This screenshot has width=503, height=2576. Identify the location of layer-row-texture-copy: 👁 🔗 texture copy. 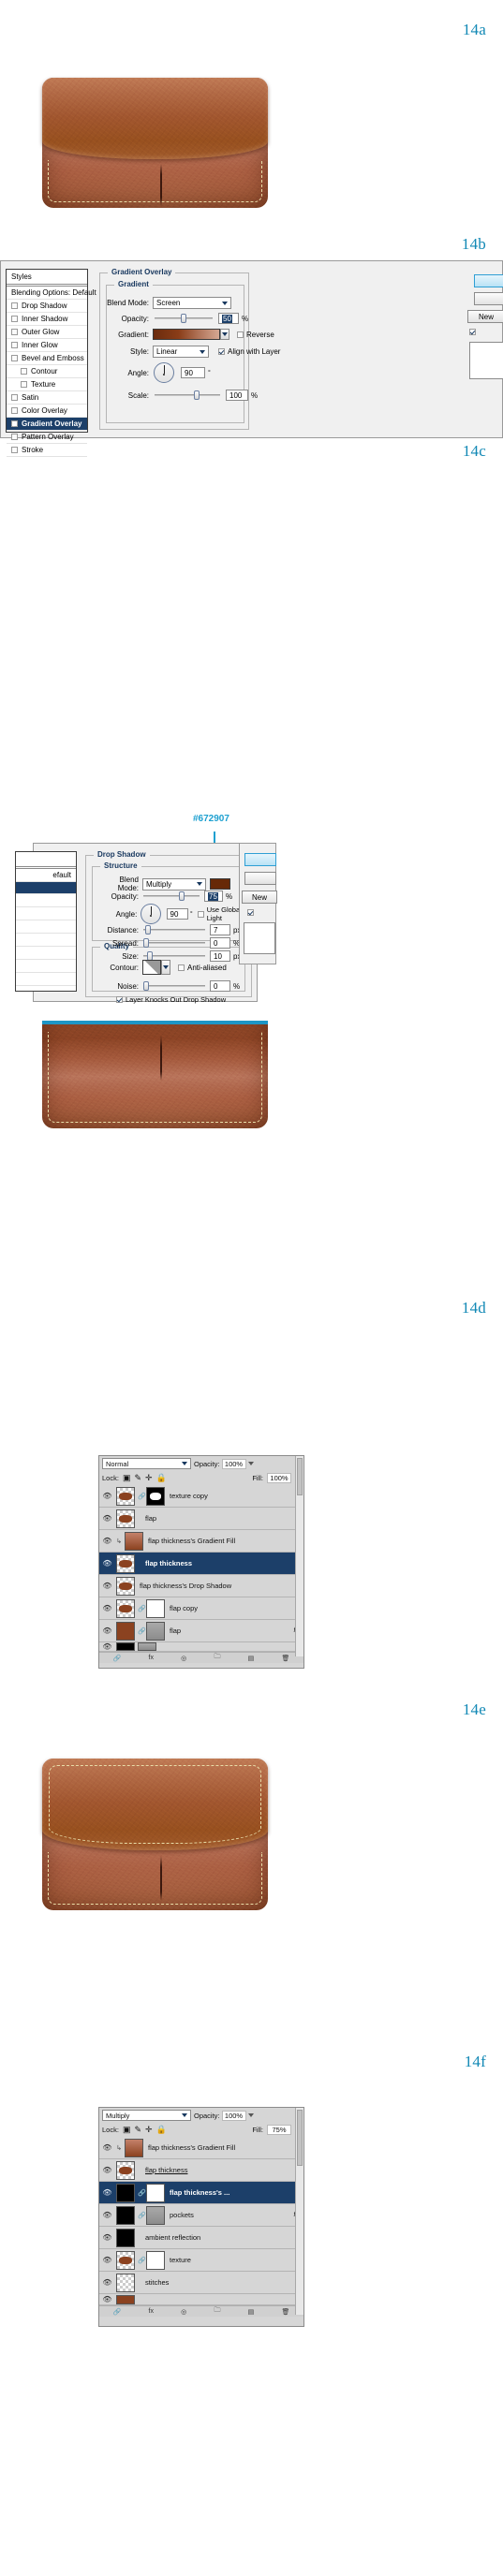
(201, 1496).